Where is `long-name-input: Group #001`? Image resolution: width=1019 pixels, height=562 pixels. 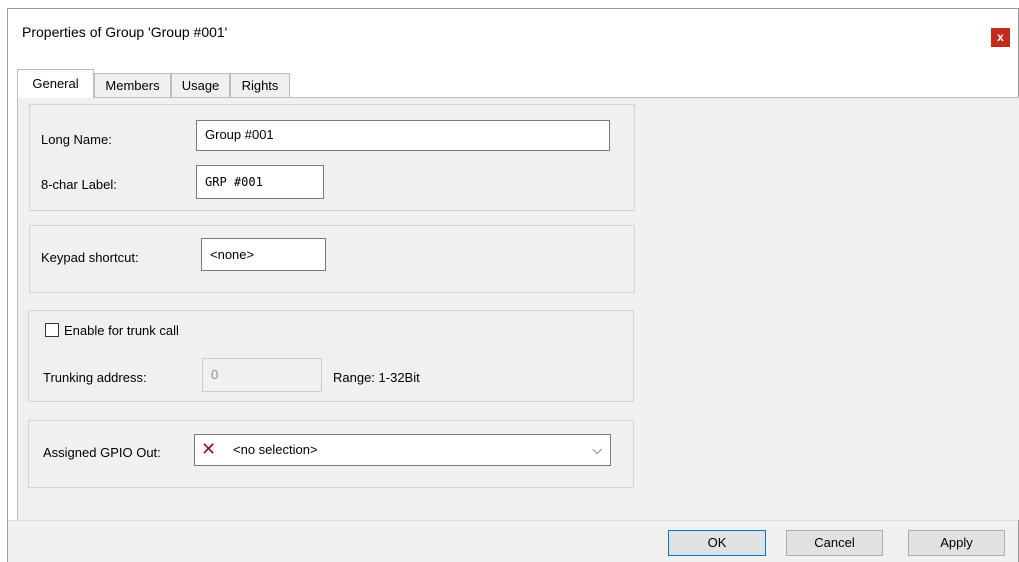
long-name-input: Group #001 is located at coordinates (403, 135).